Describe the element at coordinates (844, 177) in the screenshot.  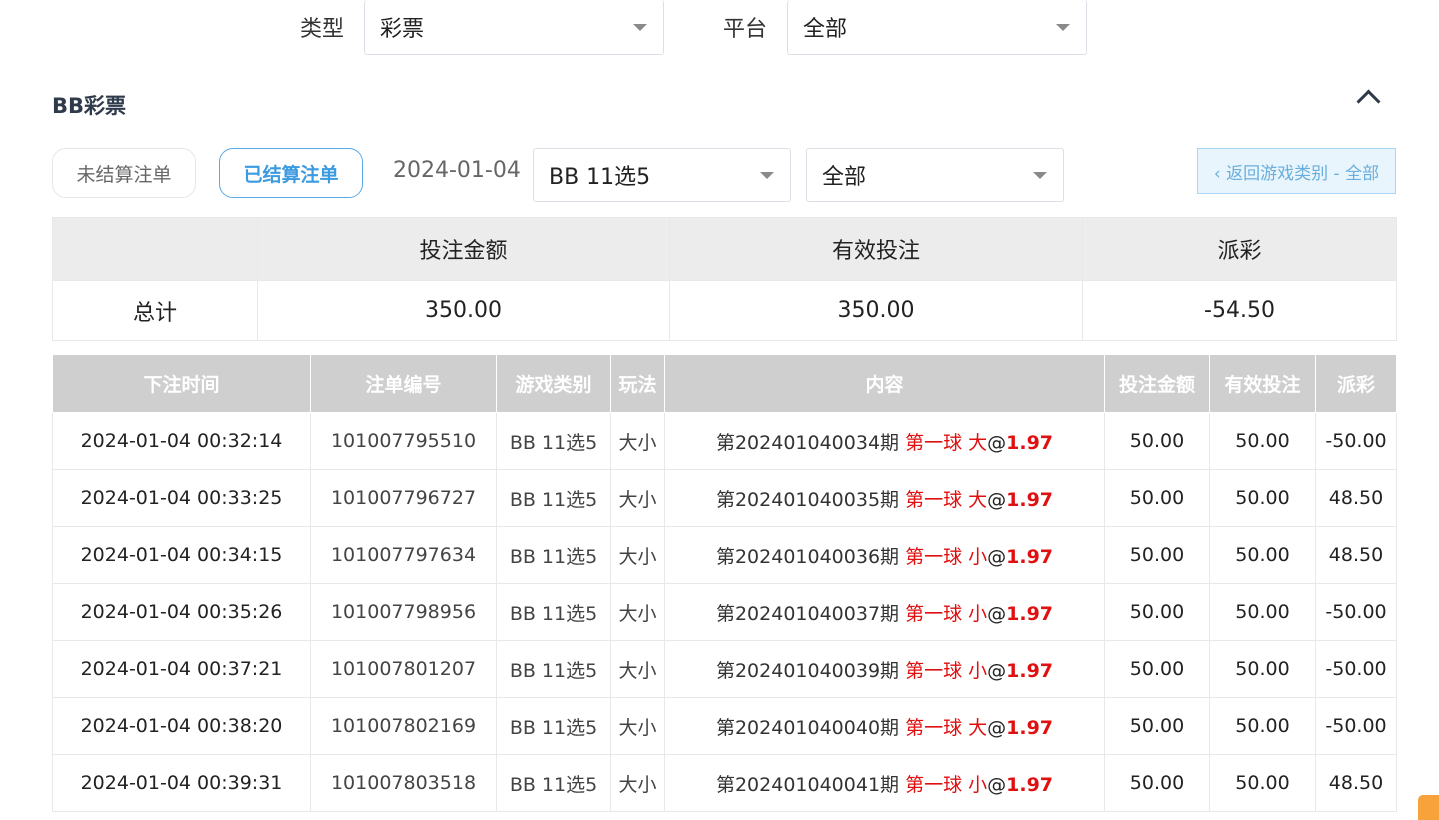
I see `scope-select-value: 全部` at that location.